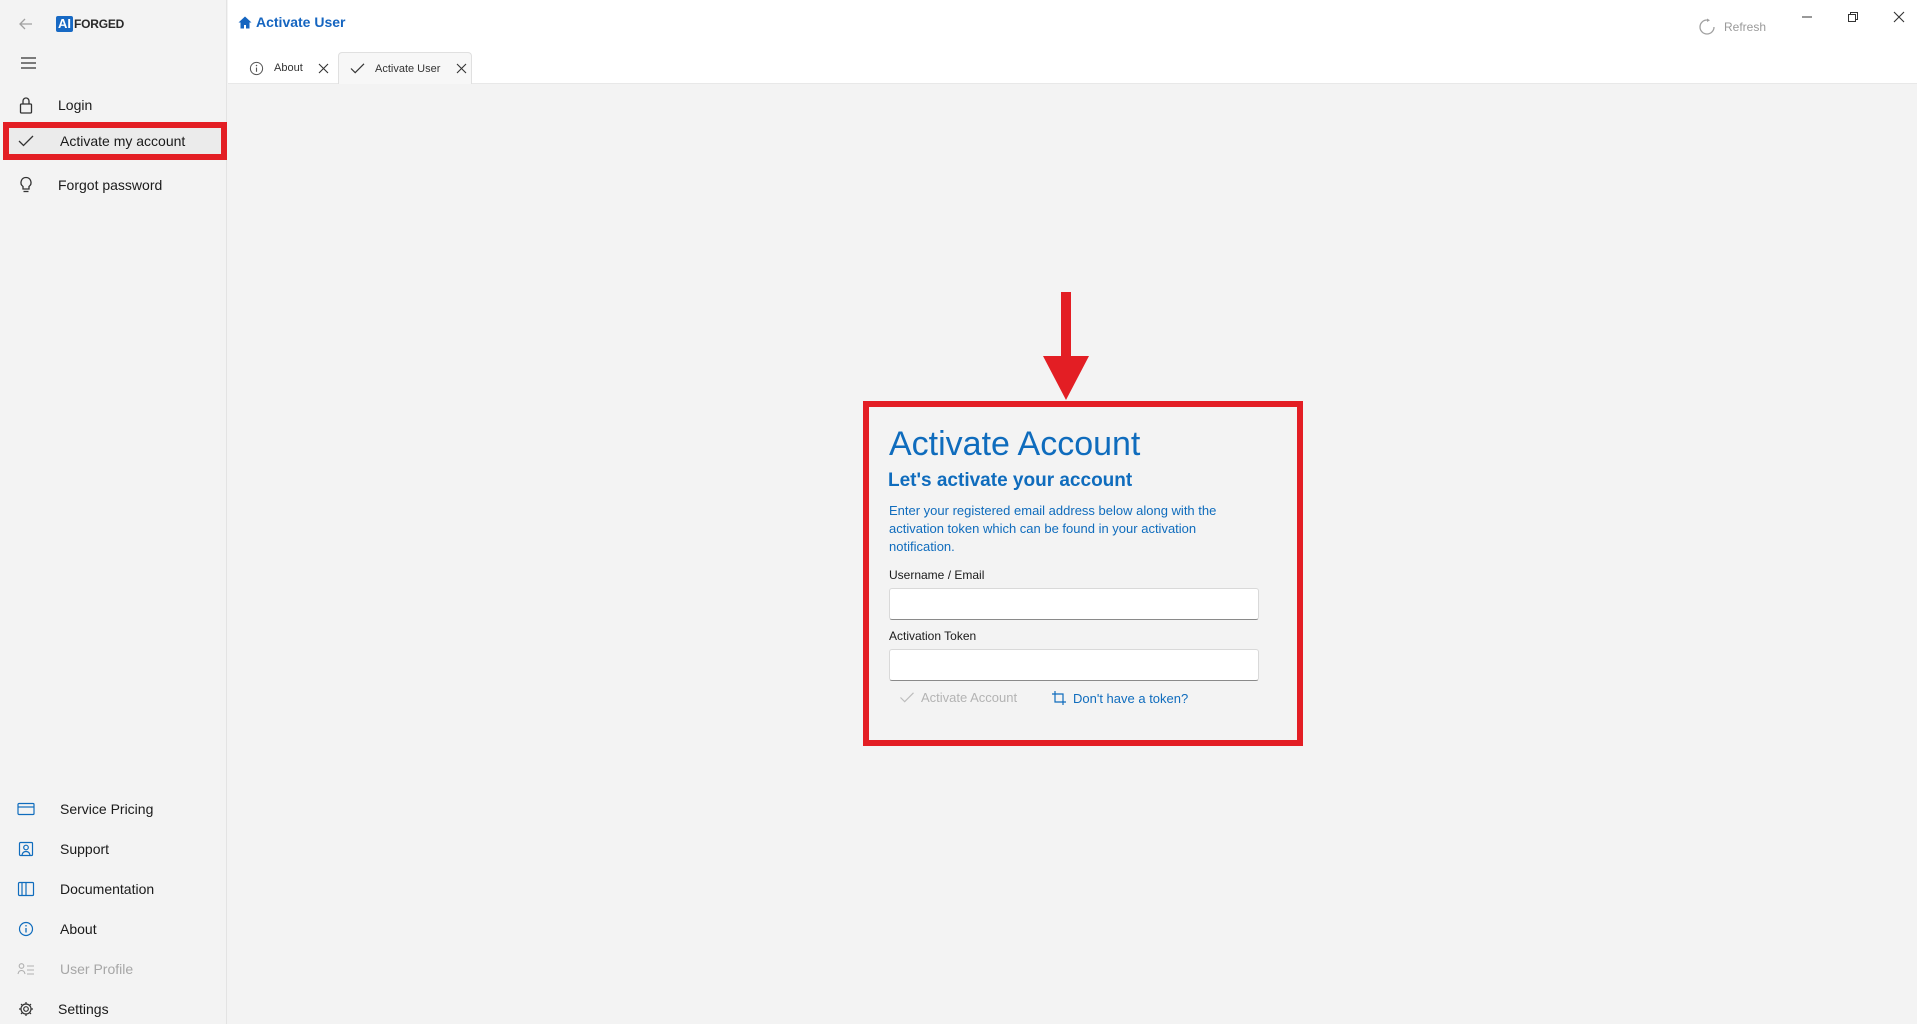 Image resolution: width=1917 pixels, height=1024 pixels. Describe the element at coordinates (1066, 346) in the screenshot. I see `annotation-arrow-down` at that location.